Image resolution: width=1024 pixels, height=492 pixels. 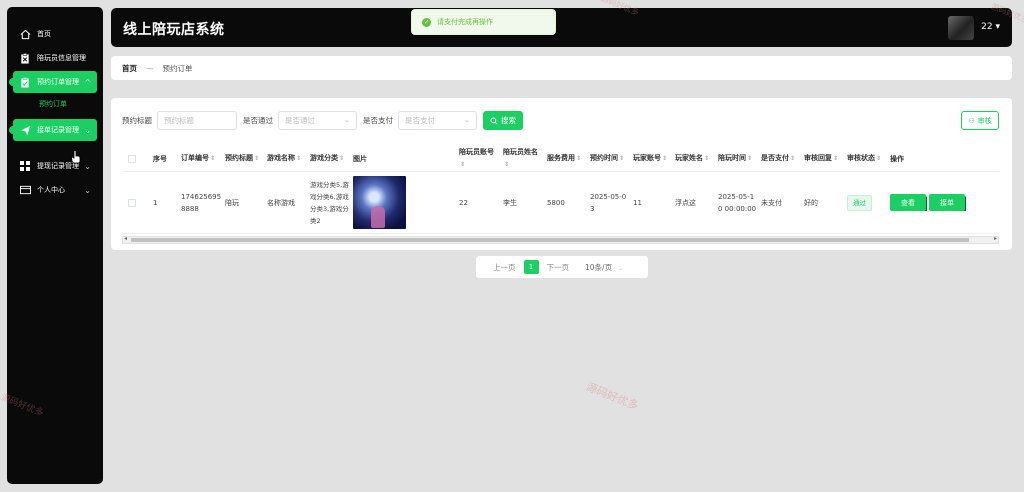 What do you see at coordinates (155, 202) in the screenshot?
I see `cell-index: 1` at bounding box center [155, 202].